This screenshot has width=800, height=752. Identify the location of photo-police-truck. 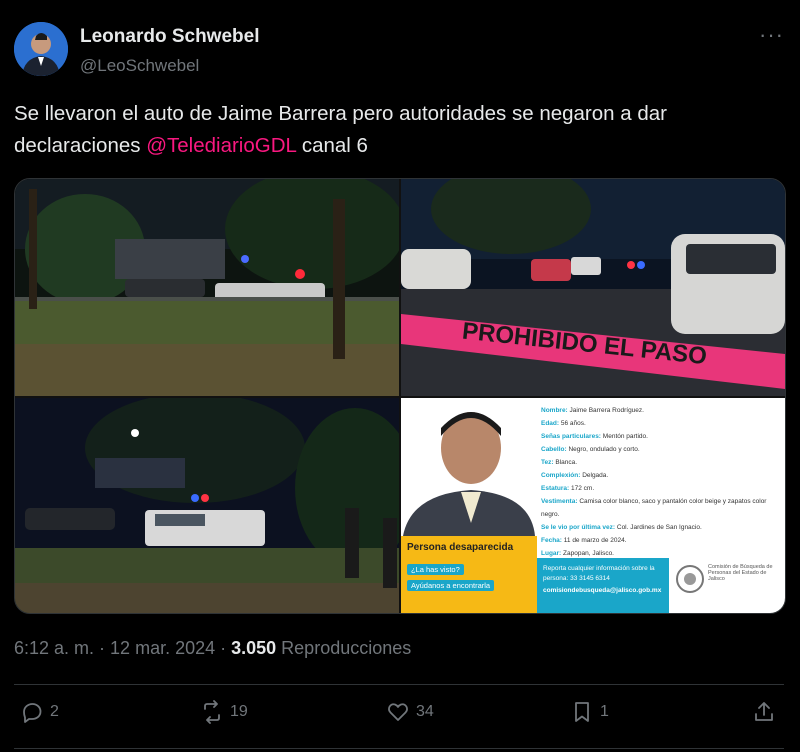
(207, 505).